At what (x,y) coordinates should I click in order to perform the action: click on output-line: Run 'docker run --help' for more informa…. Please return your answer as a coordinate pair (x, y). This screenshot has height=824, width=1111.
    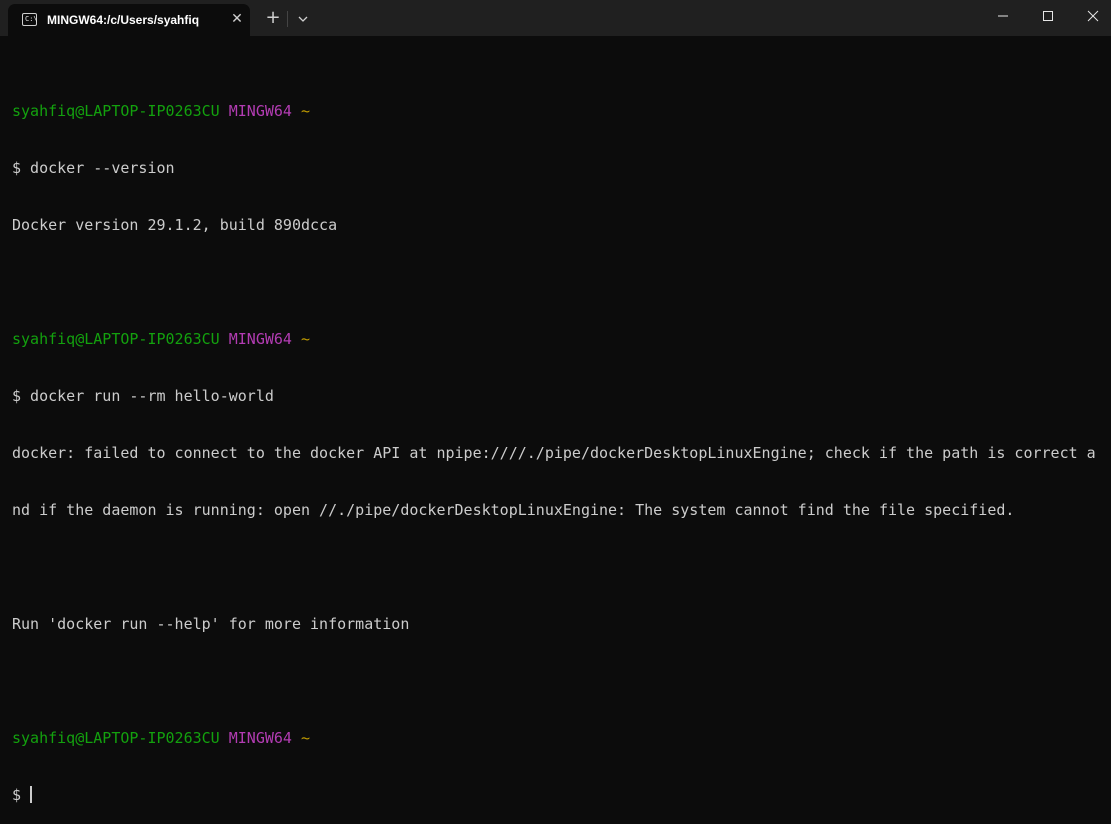
    Looking at the image, I should click on (211, 624).